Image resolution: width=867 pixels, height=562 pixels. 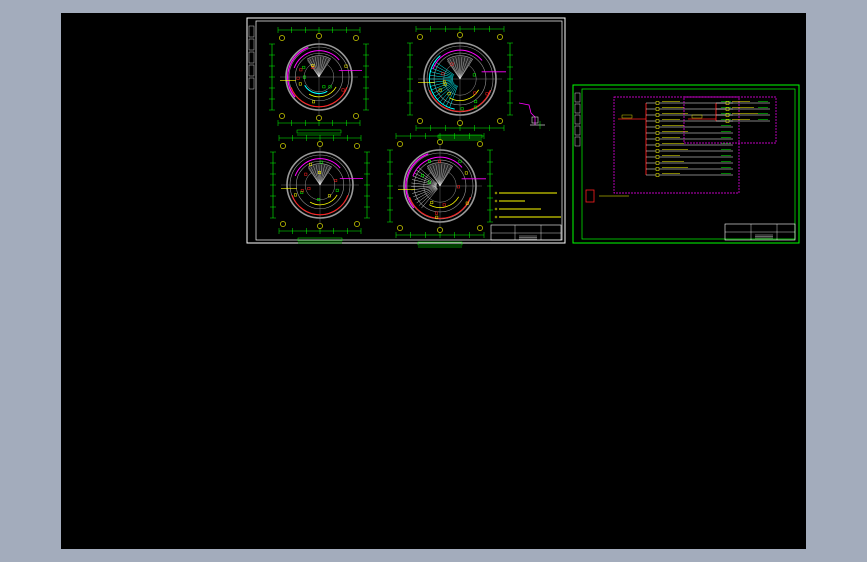 What do you see at coordinates (730, 120) in the screenshot?
I see `panel-diagram-right` at bounding box center [730, 120].